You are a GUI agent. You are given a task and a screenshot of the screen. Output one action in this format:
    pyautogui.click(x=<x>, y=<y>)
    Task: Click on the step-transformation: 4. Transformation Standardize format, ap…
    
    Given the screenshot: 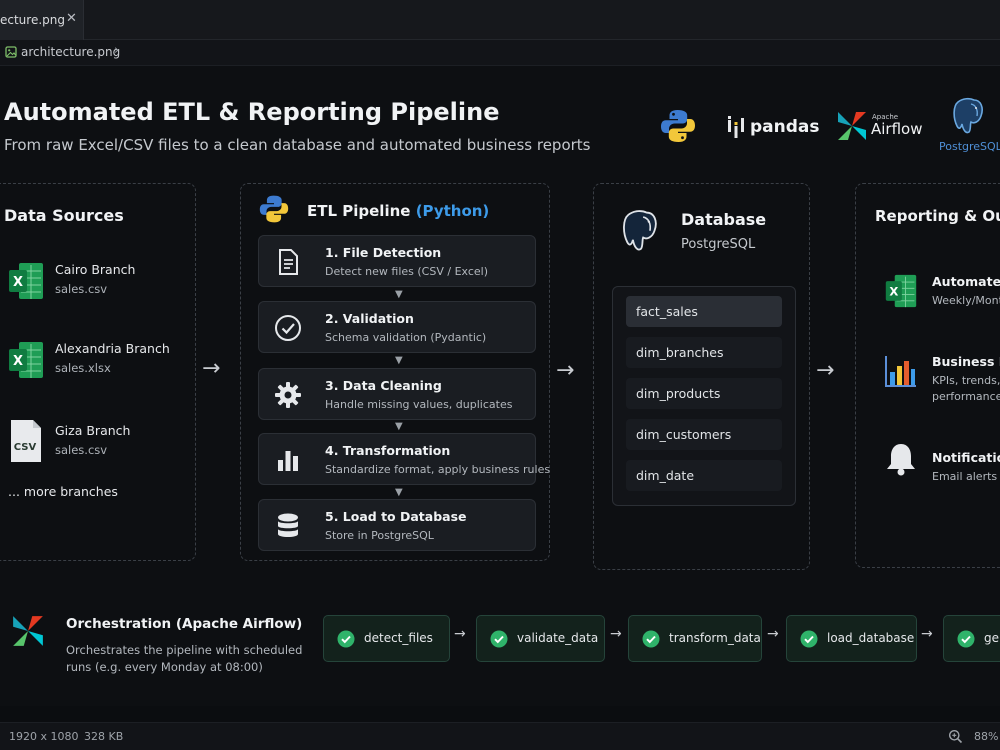 What is the action you would take?
    pyautogui.click(x=404, y=459)
    